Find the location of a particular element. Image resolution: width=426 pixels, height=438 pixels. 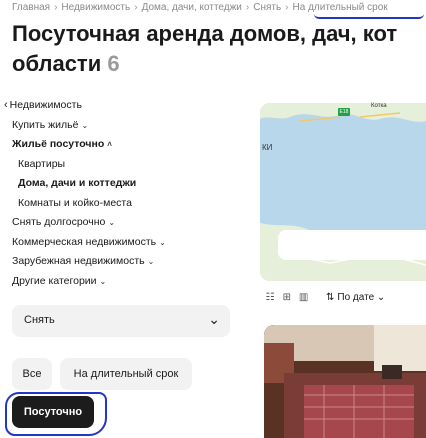

deal-type-select: Снять ⌄ is located at coordinates (121, 321).